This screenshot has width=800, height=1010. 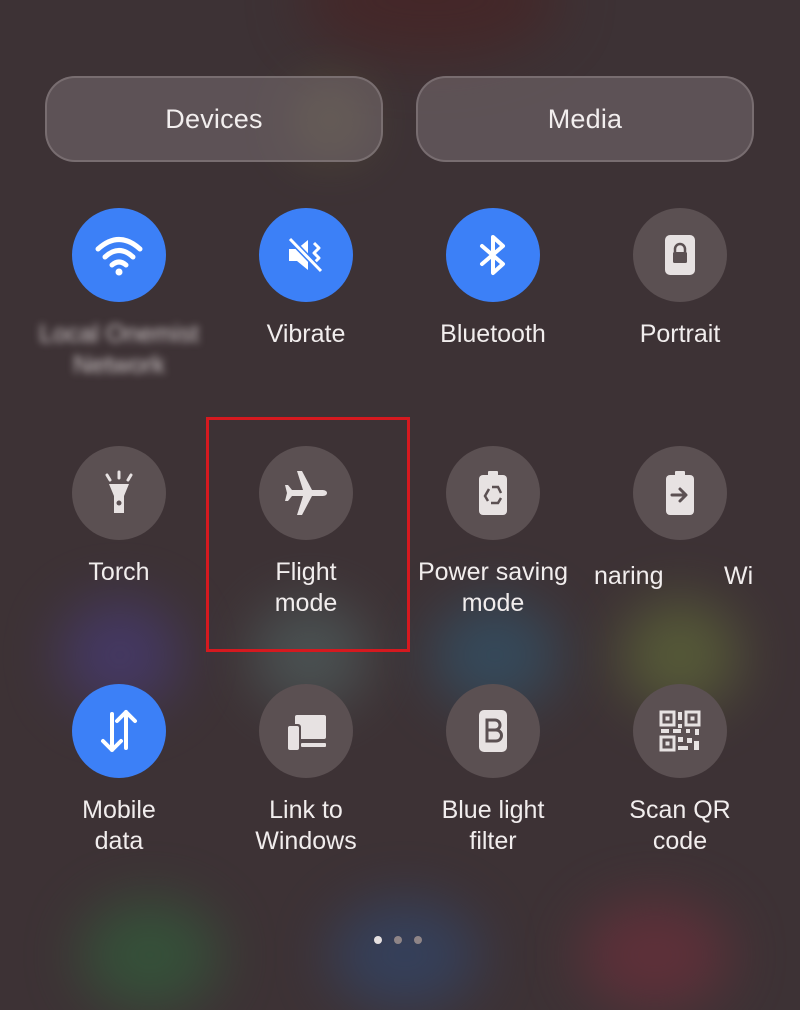 I want to click on wifi-label: Local Onemist Network, so click(x=119, y=349).